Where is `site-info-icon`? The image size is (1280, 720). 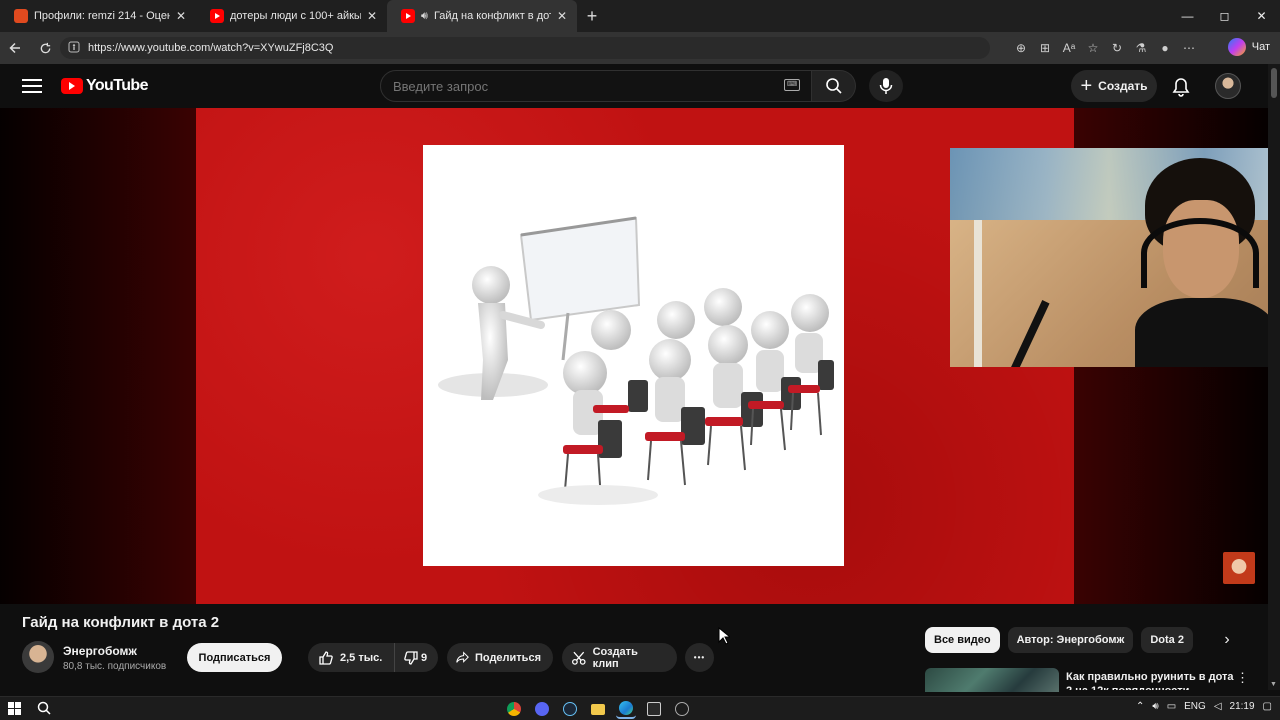 site-info-icon is located at coordinates (75, 48).